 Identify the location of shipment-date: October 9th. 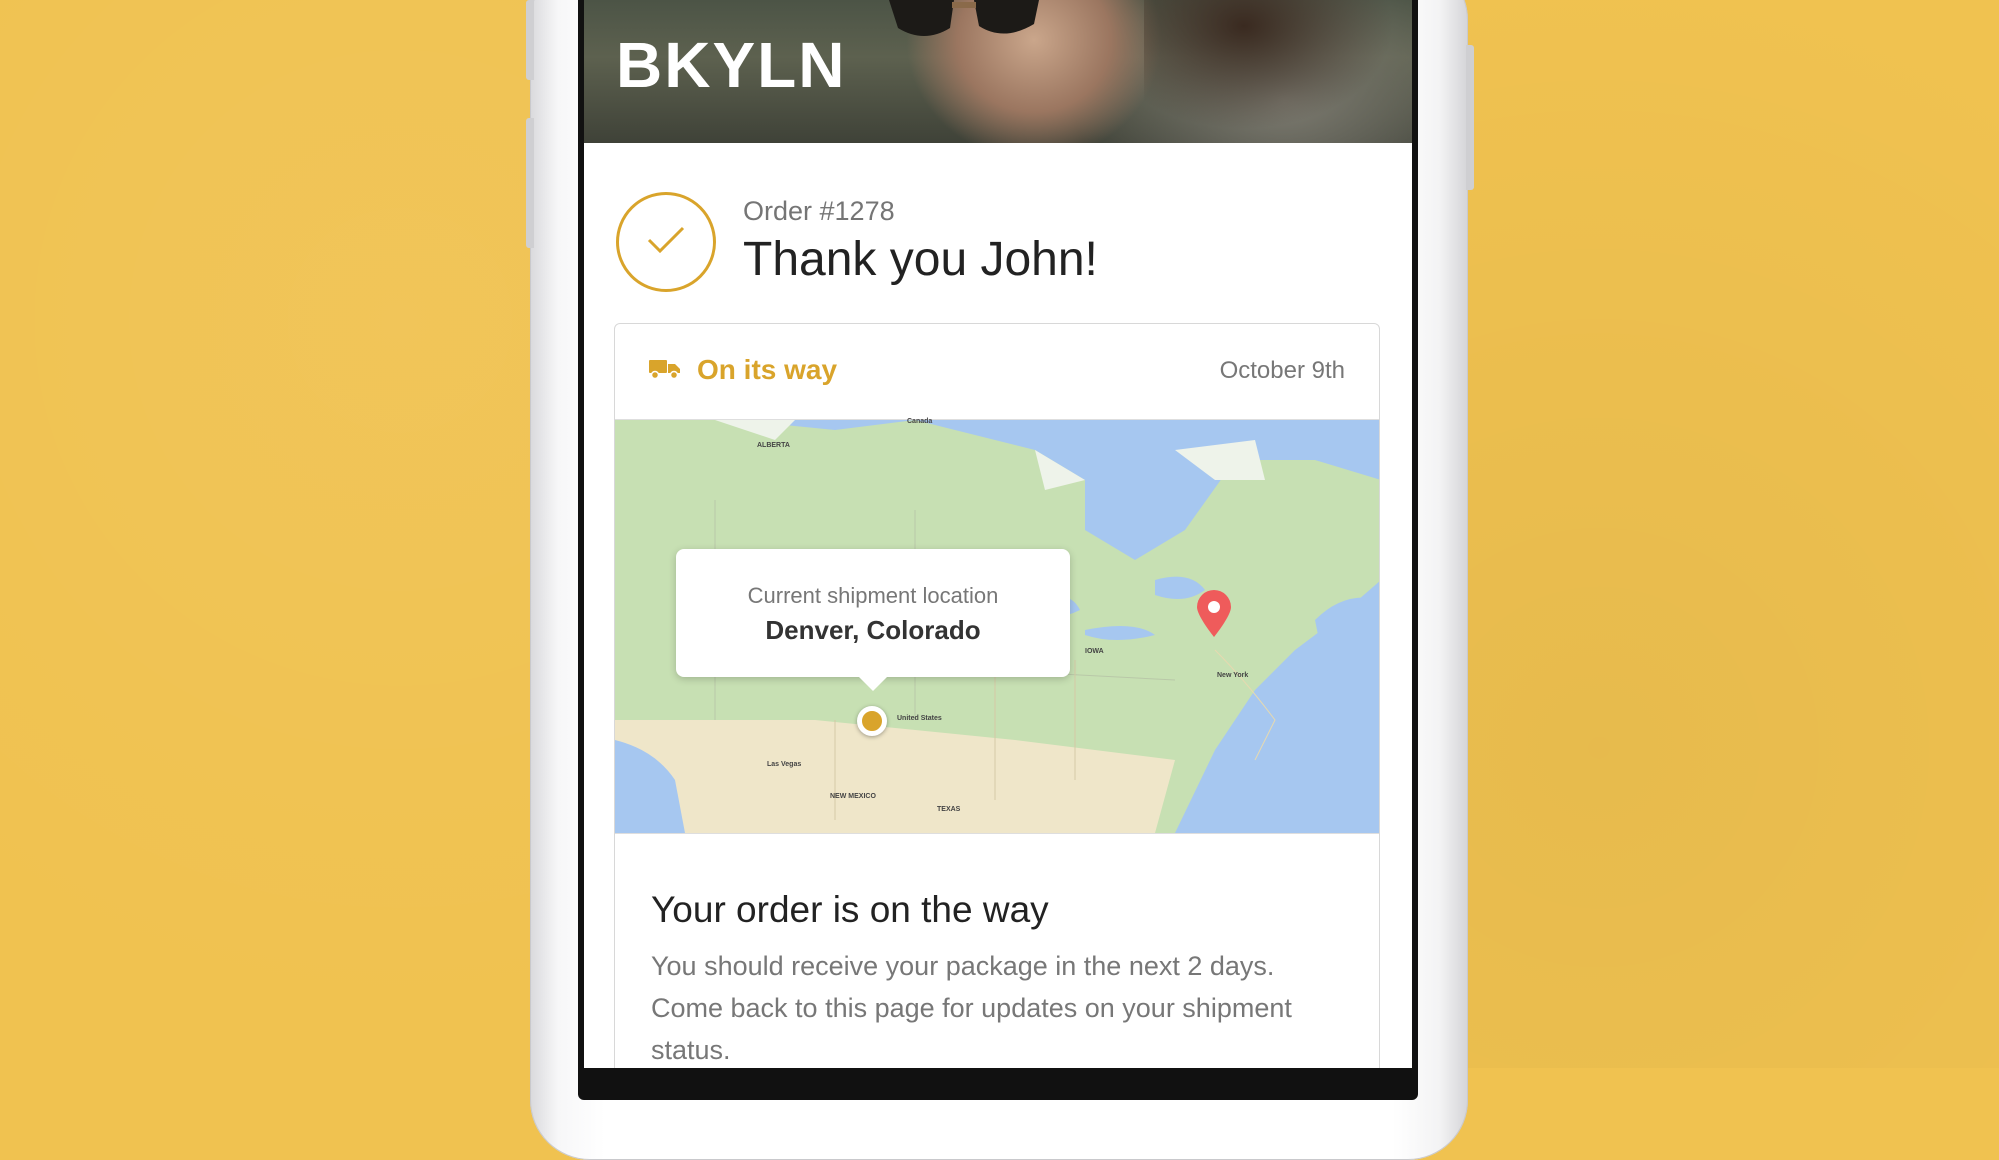
(1282, 370).